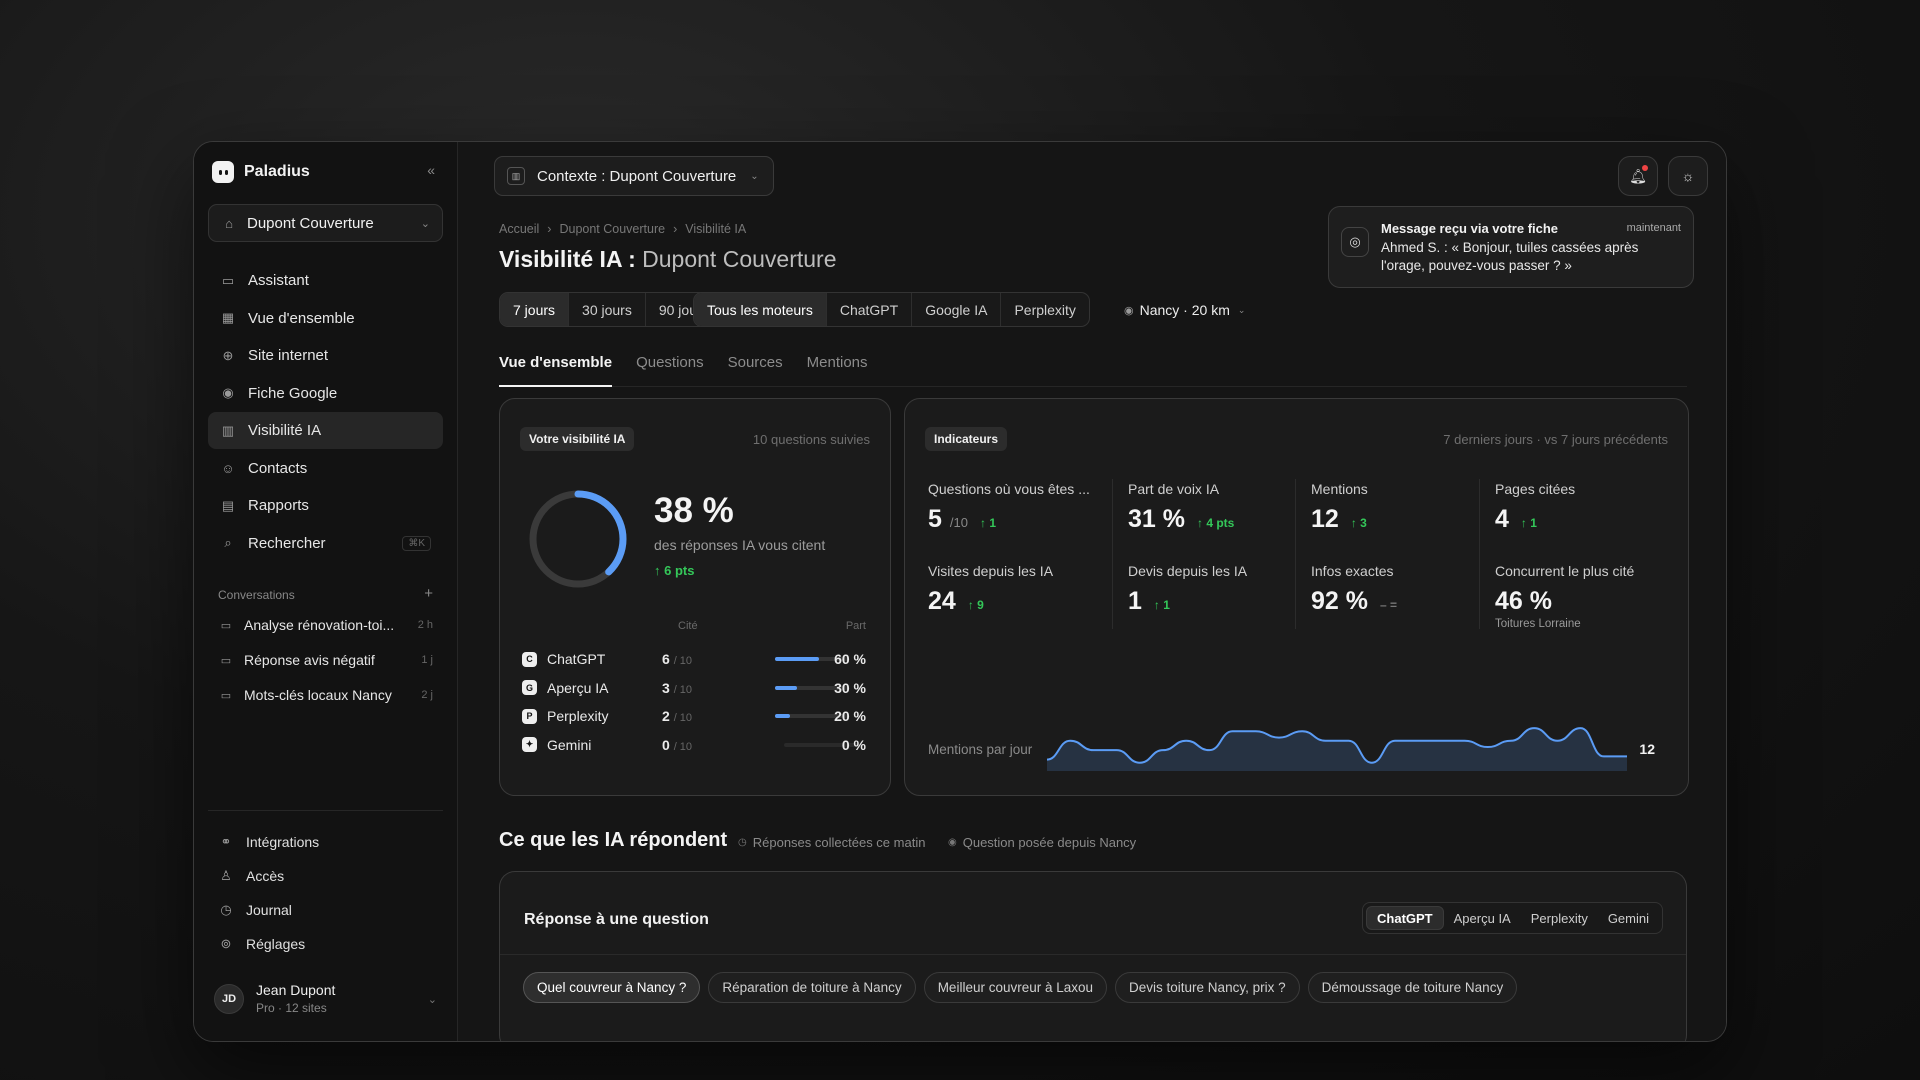 This screenshot has height=1080, width=1920. Describe the element at coordinates (837, 369) in the screenshot. I see `tab-mentions: Mentions` at that location.